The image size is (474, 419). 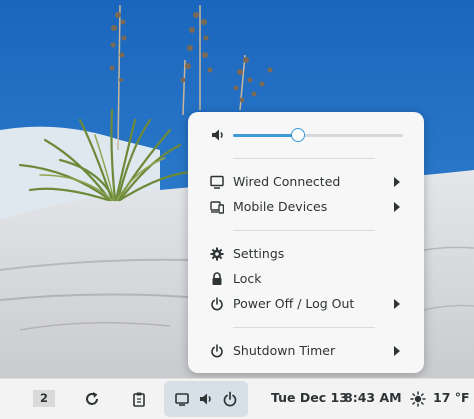 I want to click on menu-item-wired-connected: Wired Connected, so click(x=306, y=182).